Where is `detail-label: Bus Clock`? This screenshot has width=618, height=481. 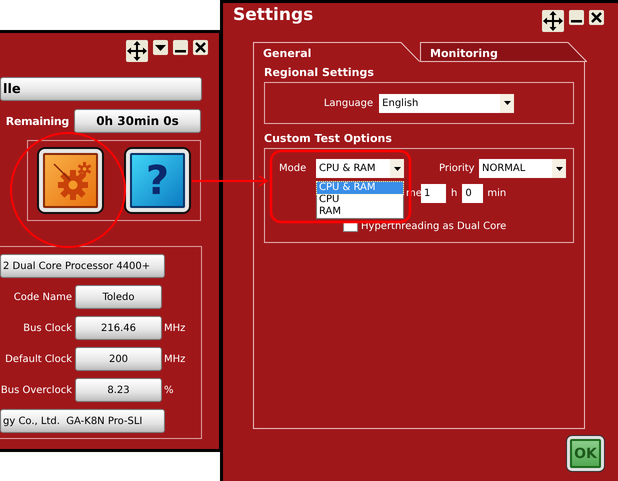
detail-label: Bus Clock is located at coordinates (47, 328).